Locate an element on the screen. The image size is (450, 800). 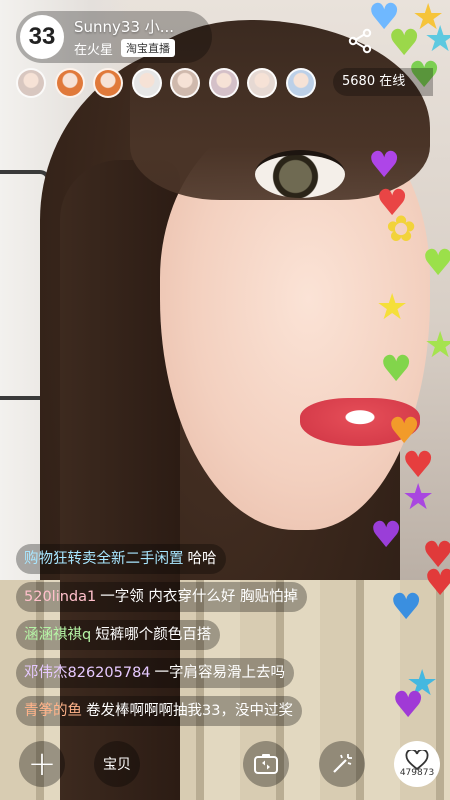
chat-message: 520linda1 一字领 内衣穿什么好 胸贴怕掉 is located at coordinates (161, 597).